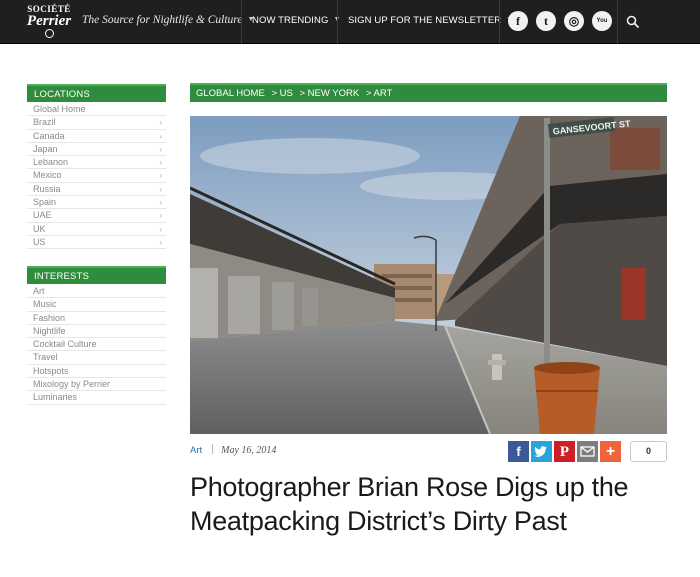 Image resolution: width=700 pixels, height=577 pixels. I want to click on sidebar-interest-mixology-by-perrier: Mixology by Perrier, so click(96, 385).